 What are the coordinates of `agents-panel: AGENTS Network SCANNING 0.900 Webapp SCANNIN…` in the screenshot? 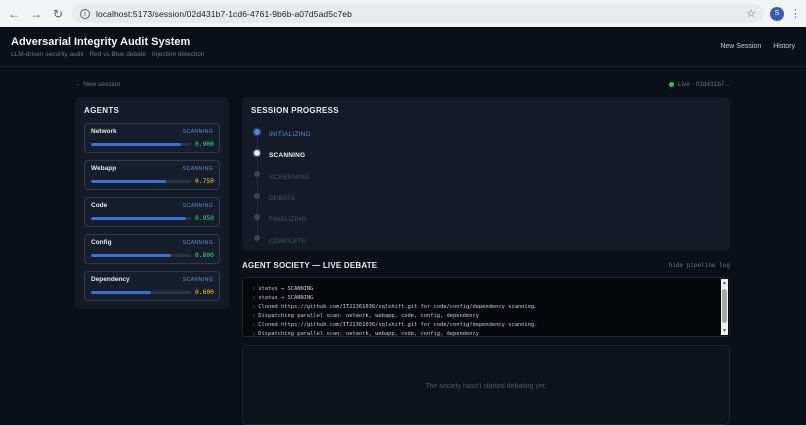 It's located at (152, 203).